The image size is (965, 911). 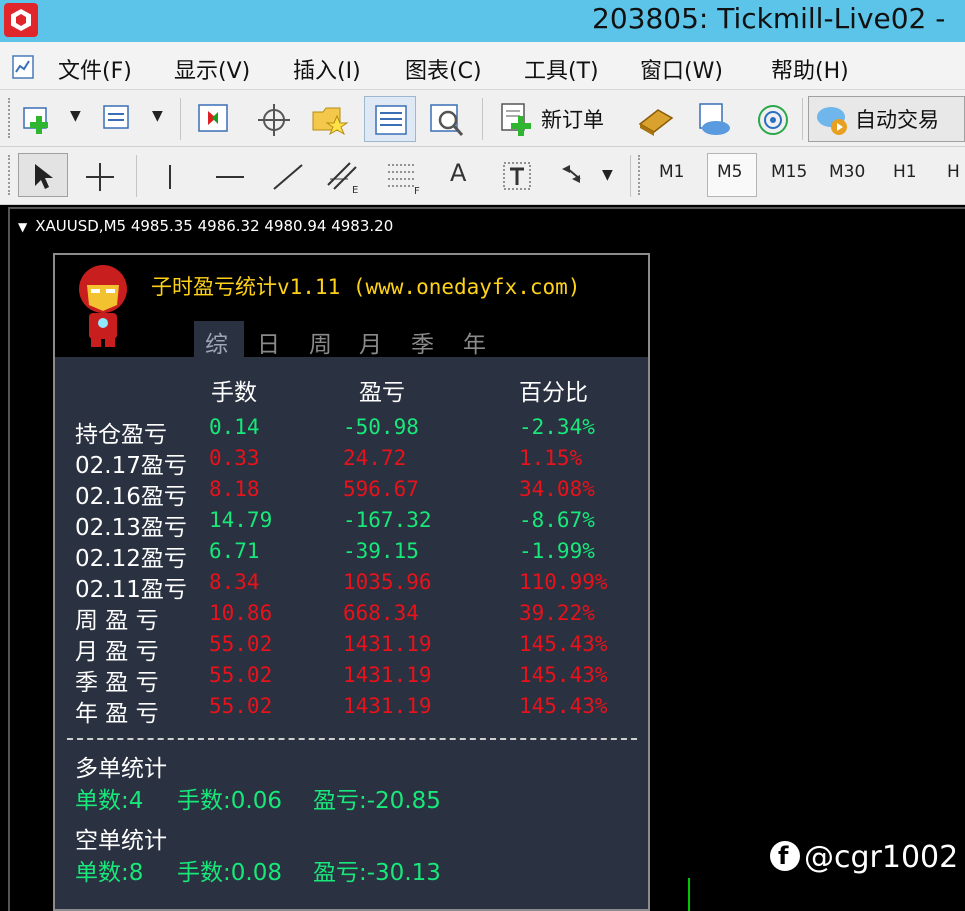 I want to click on drawing-toolbar: E F A ▼ M1 M5 M15 M30 H1 H, so click(x=482, y=176).